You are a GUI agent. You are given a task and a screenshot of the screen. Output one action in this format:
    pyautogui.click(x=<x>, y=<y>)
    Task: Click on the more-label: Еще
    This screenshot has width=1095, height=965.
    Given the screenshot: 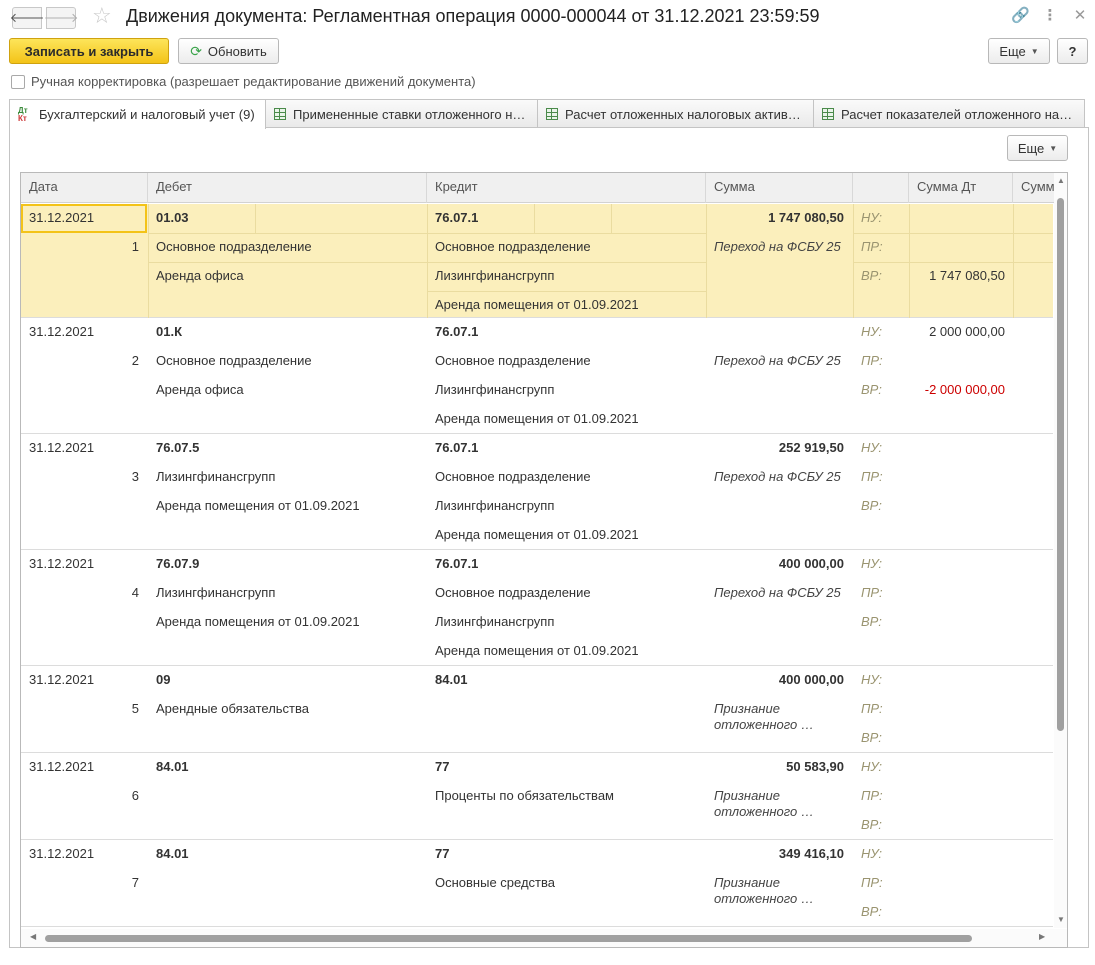 What is the action you would take?
    pyautogui.click(x=1031, y=148)
    